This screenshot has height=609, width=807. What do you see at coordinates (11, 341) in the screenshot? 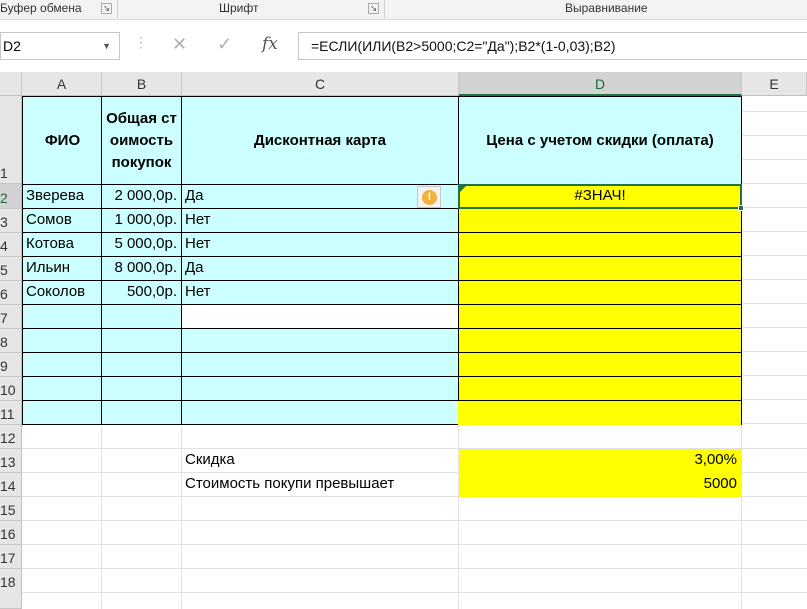
I see `row-header: 8` at bounding box center [11, 341].